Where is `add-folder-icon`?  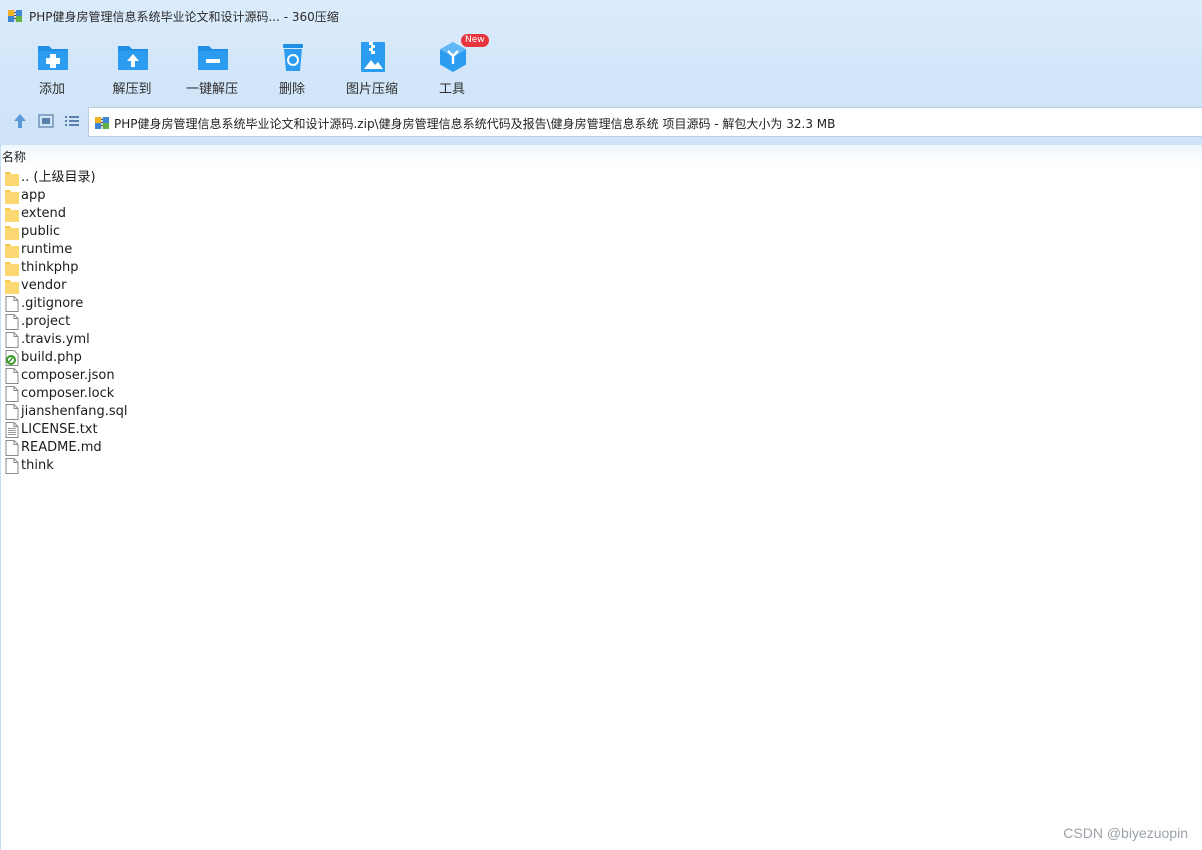
add-folder-icon is located at coordinates (53, 57).